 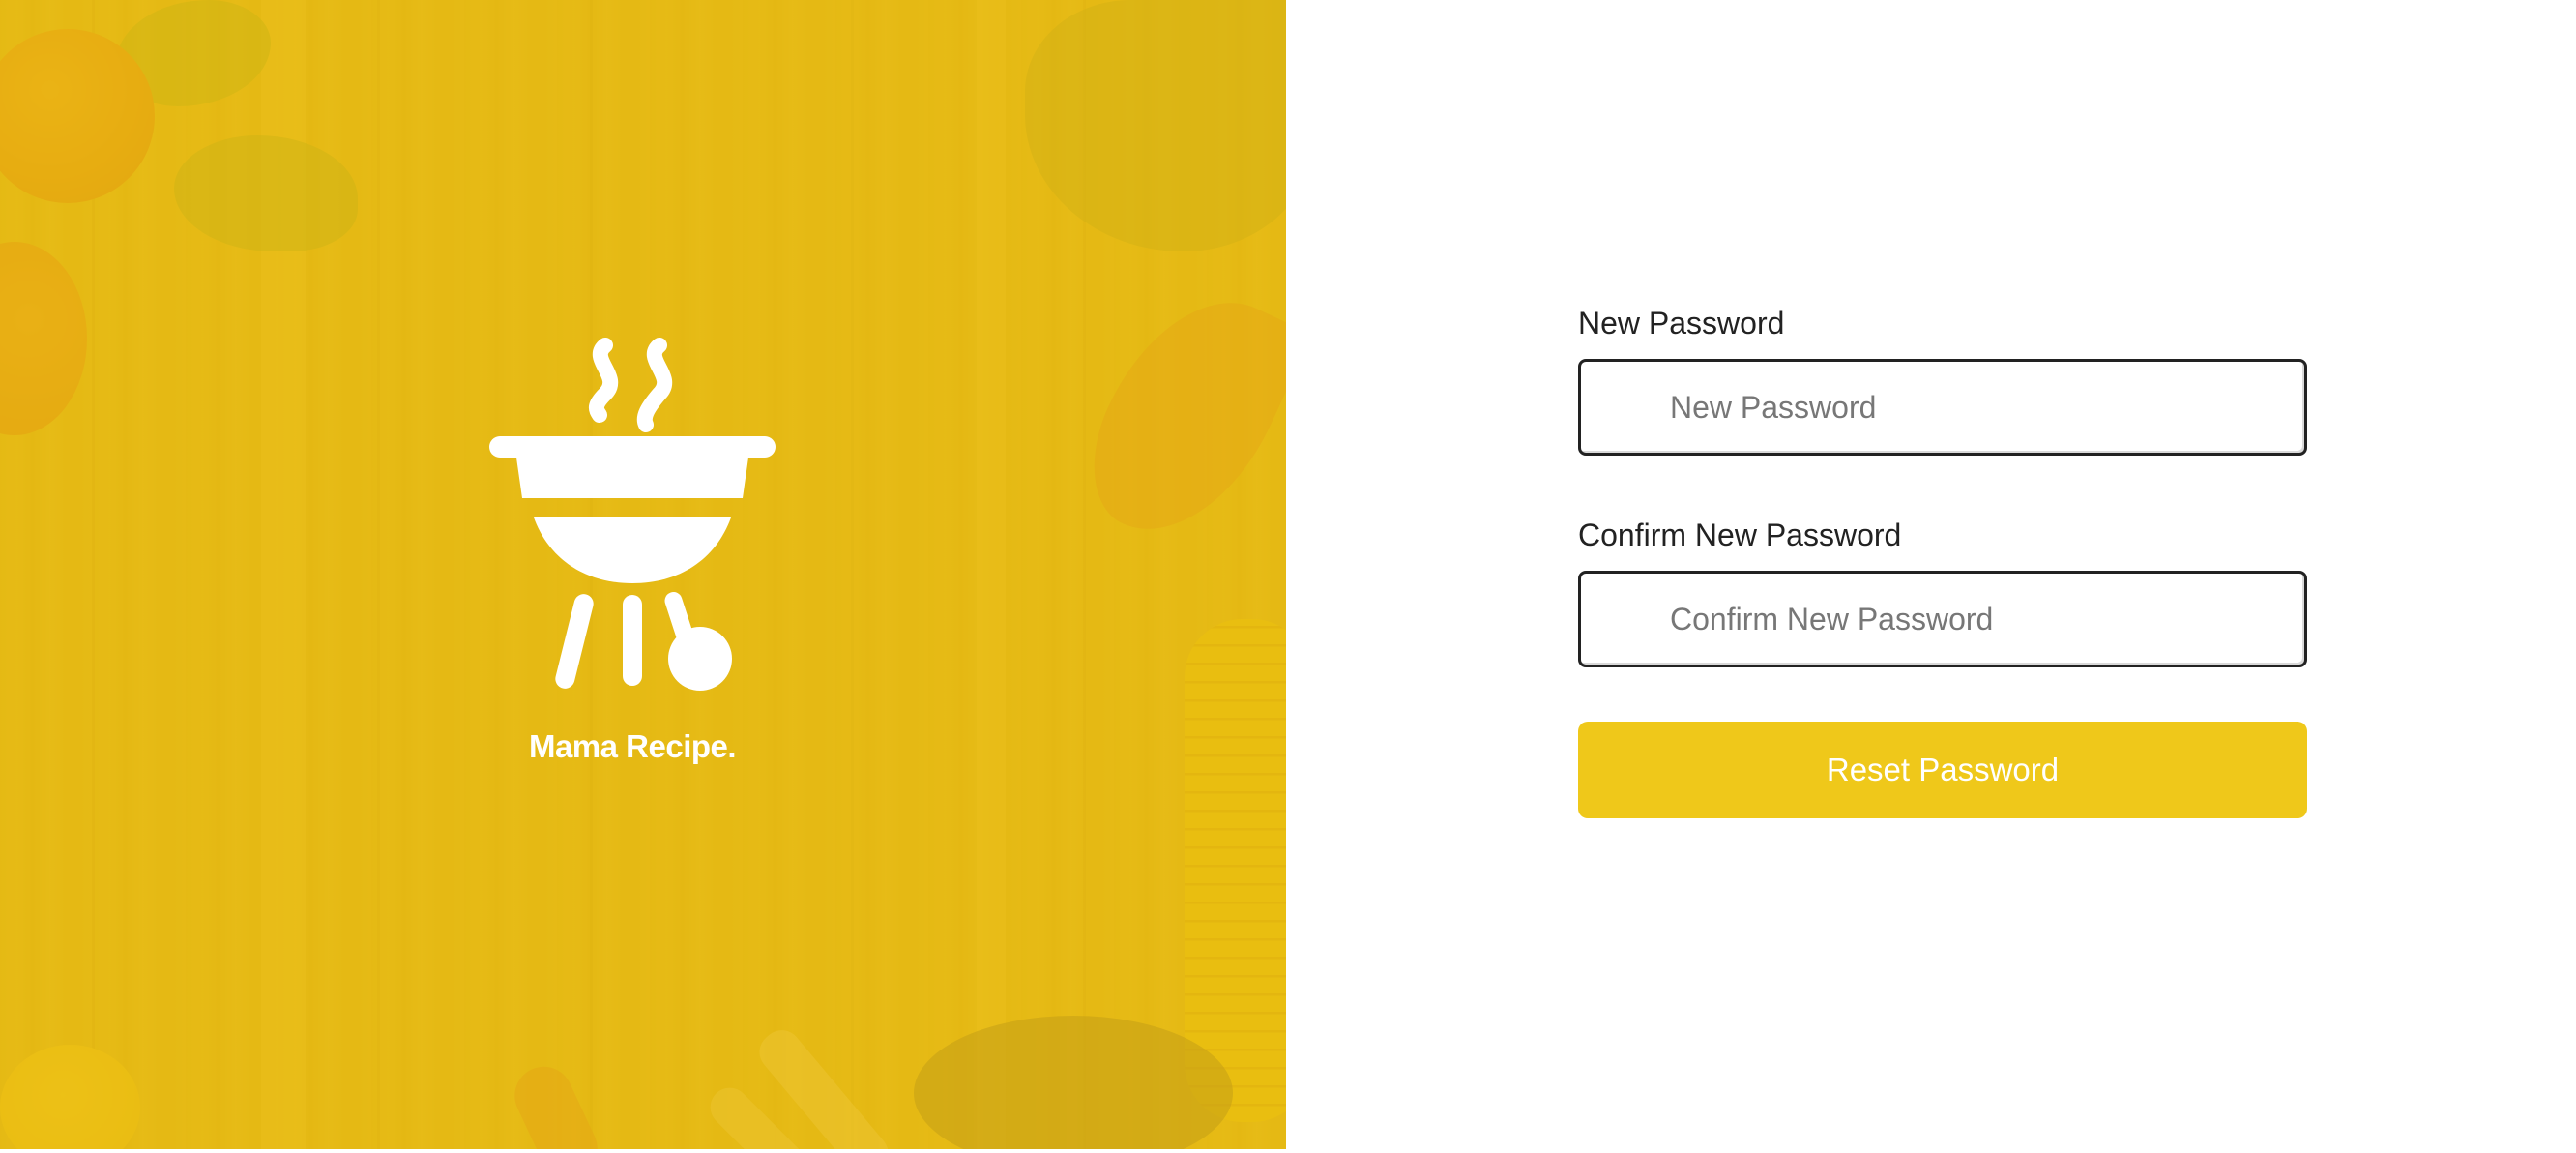 I want to click on brand-name: Mama Recipe., so click(x=632, y=746).